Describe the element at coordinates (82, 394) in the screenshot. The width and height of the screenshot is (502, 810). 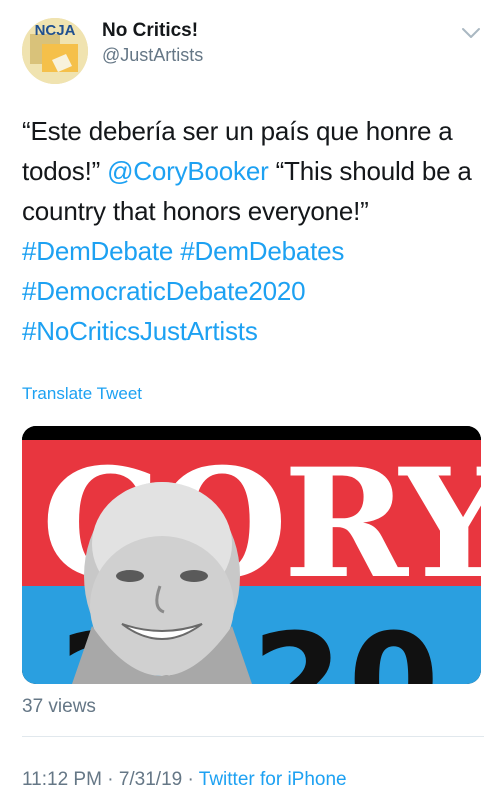
I see `translate-tweet-link: Translate Tweet` at that location.